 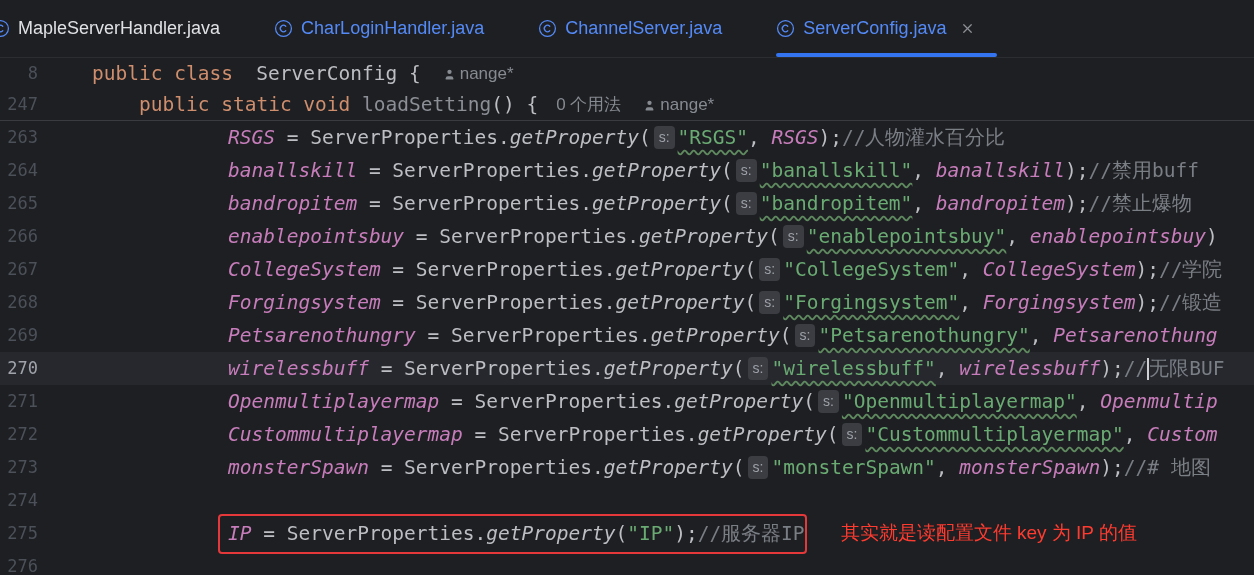 I want to click on string-literal: "banallskill", so click(x=836, y=170).